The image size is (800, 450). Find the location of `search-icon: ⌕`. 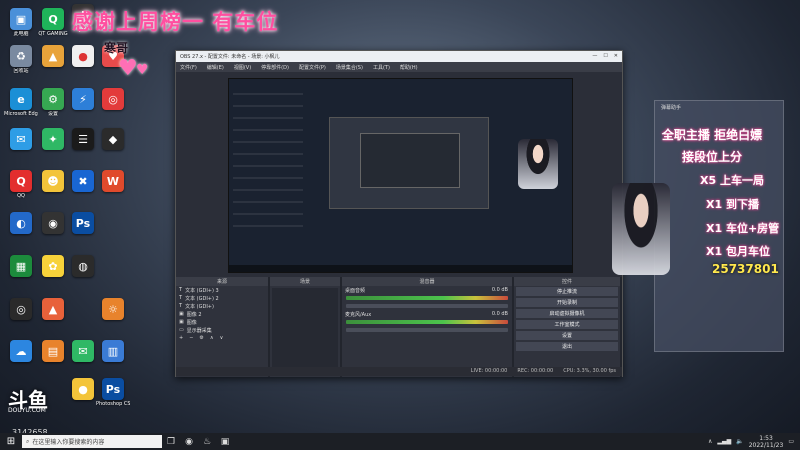

search-icon: ⌕ is located at coordinates (28, 441).